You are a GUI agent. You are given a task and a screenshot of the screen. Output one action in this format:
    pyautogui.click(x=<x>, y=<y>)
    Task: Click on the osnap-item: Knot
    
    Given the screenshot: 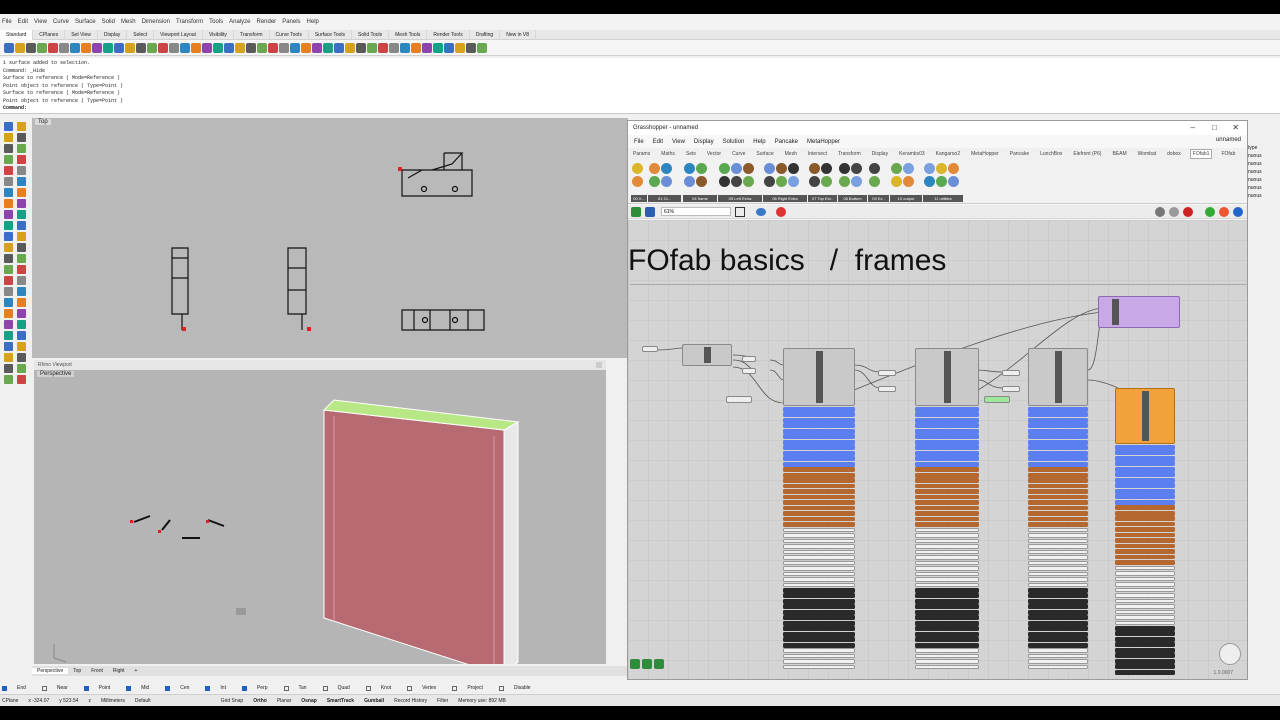 What is the action you would take?
    pyautogui.click(x=382, y=688)
    